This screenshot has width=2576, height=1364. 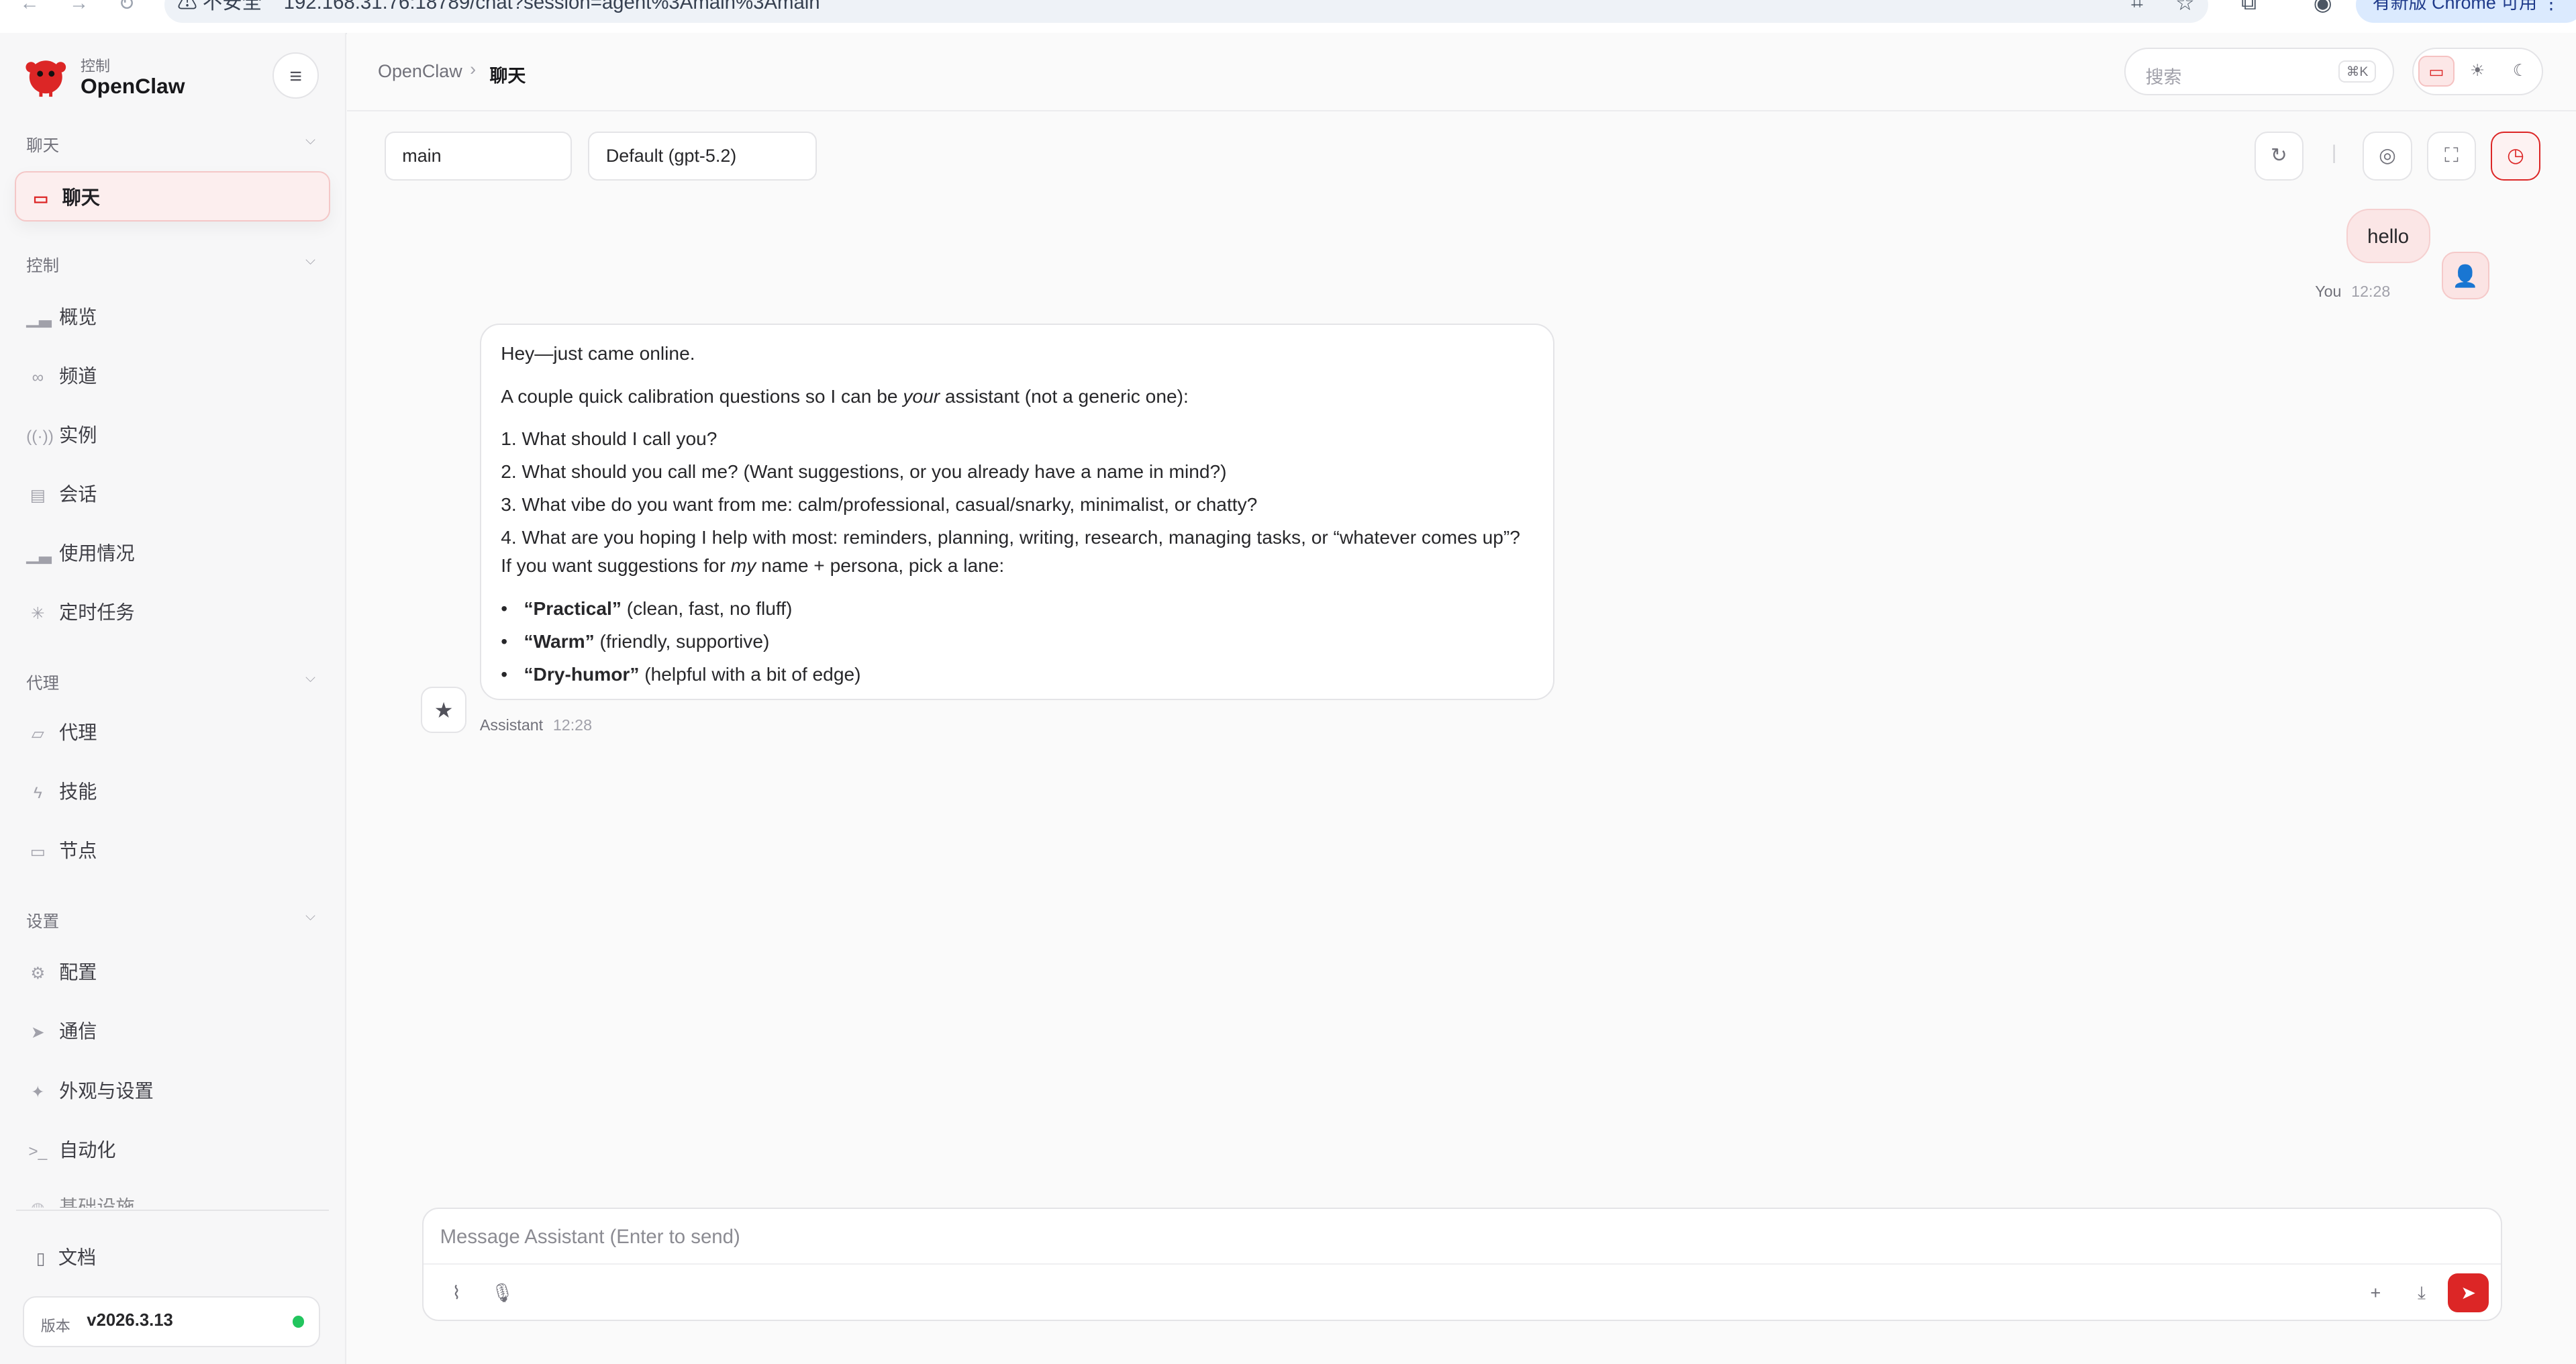 What do you see at coordinates (39, 555) in the screenshot?
I see `bar-chart-icon: ▁▃` at bounding box center [39, 555].